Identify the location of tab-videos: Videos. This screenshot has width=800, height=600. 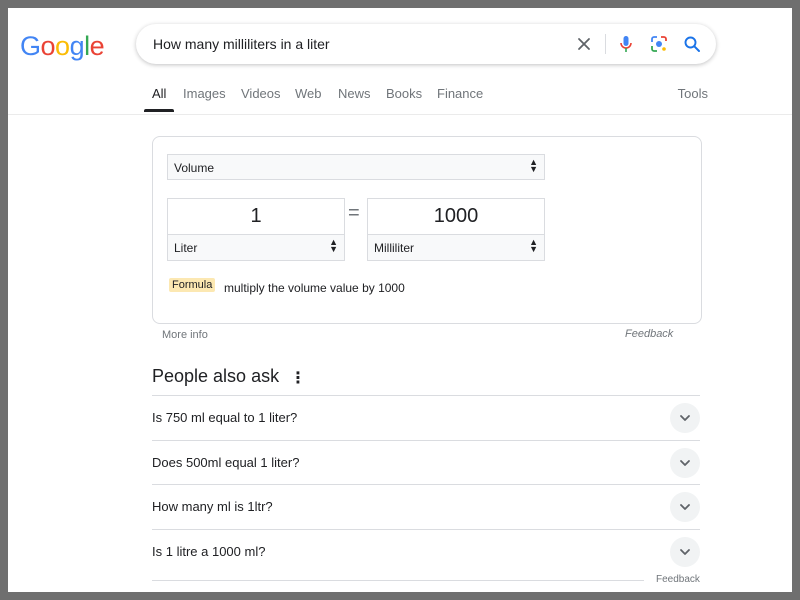
(261, 93).